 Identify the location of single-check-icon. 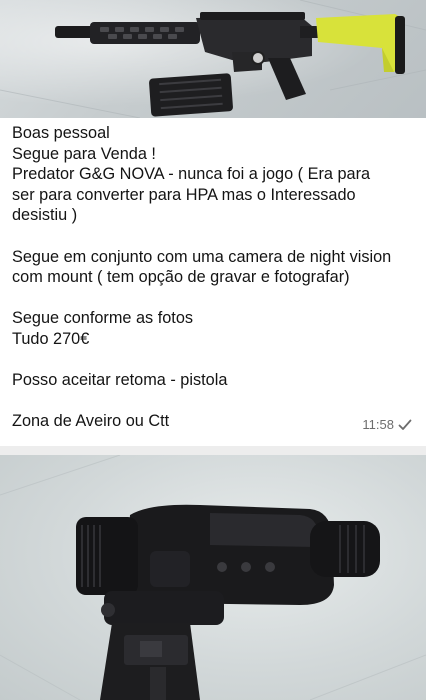
(405, 425).